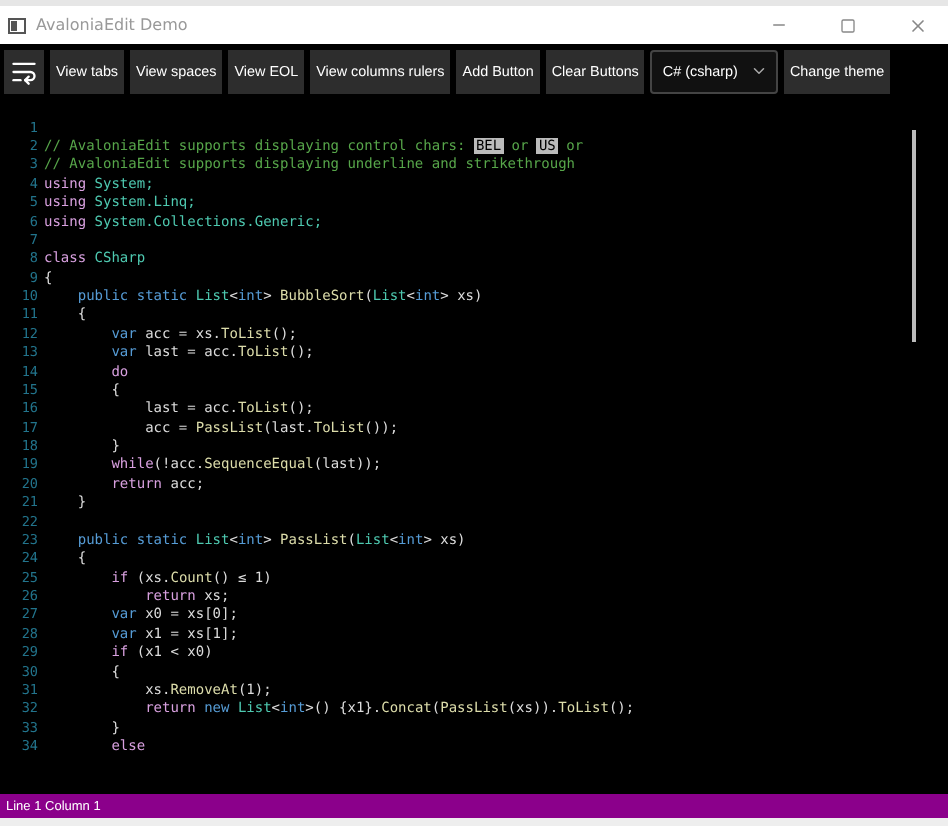 This screenshot has width=948, height=826. What do you see at coordinates (758, 71) in the screenshot?
I see `chevron-down-icon` at bounding box center [758, 71].